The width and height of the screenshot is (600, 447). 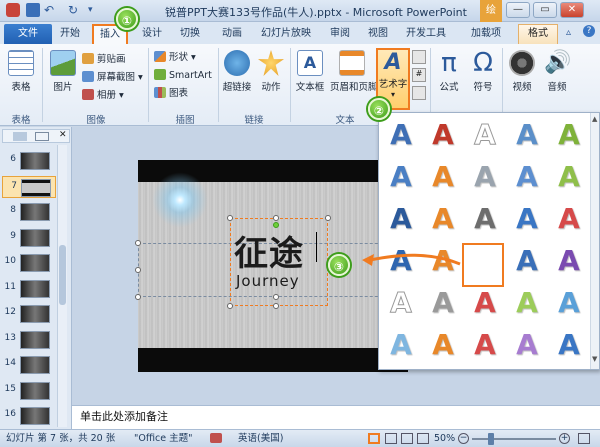 What do you see at coordinates (584, 438) in the screenshot?
I see `fit-to-window-icon` at bounding box center [584, 438].